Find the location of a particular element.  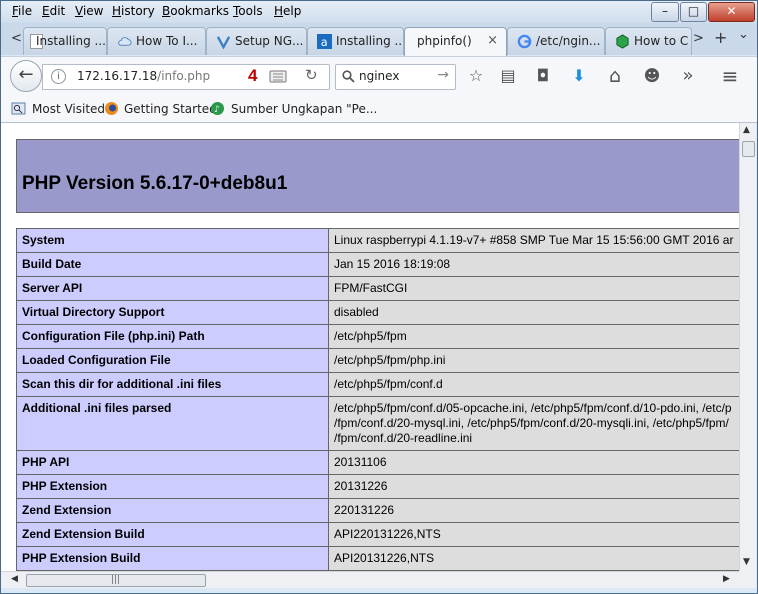

bookmark-most-visited: Most Visited is located at coordinates (68, 109).